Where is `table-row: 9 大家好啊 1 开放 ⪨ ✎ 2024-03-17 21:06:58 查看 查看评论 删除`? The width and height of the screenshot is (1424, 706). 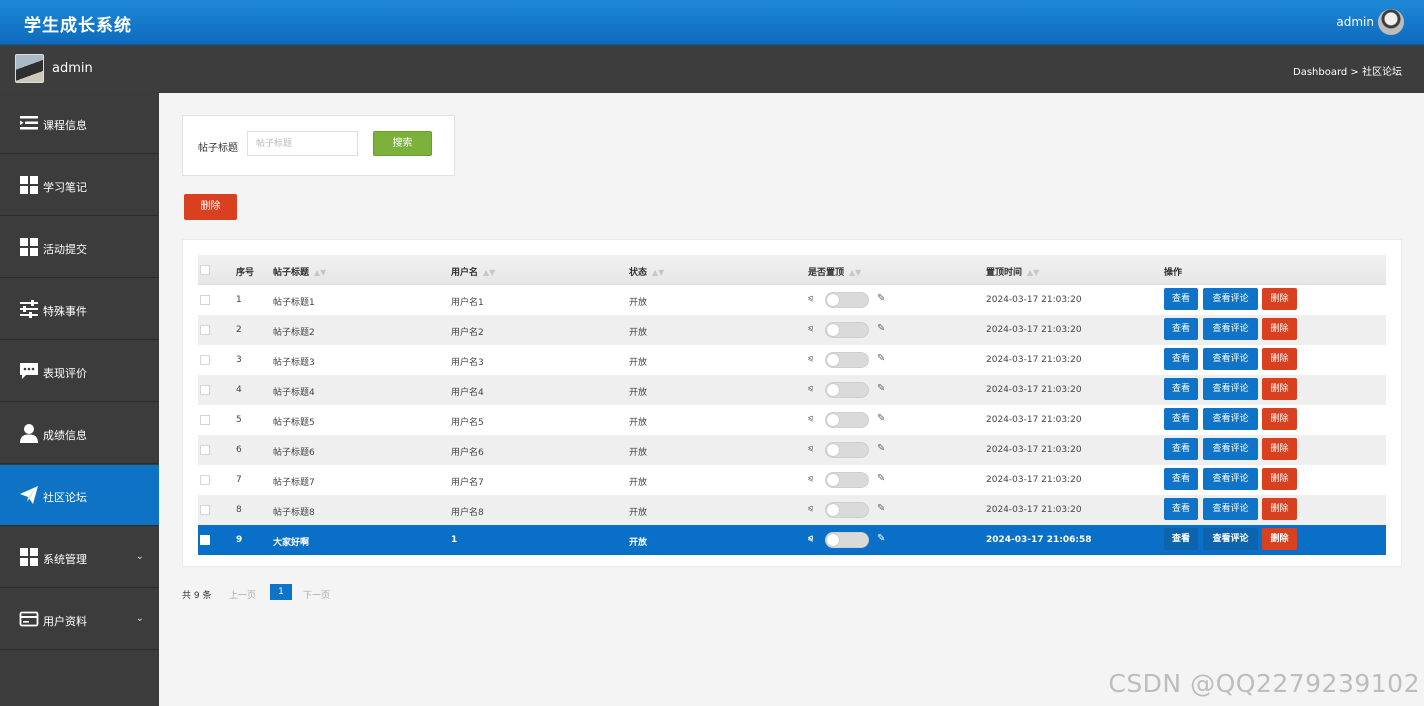
table-row: 9 大家好啊 1 开放 ⪨ ✎ 2024-03-17 21:06:58 查看 查看评论 删除 is located at coordinates (792, 540).